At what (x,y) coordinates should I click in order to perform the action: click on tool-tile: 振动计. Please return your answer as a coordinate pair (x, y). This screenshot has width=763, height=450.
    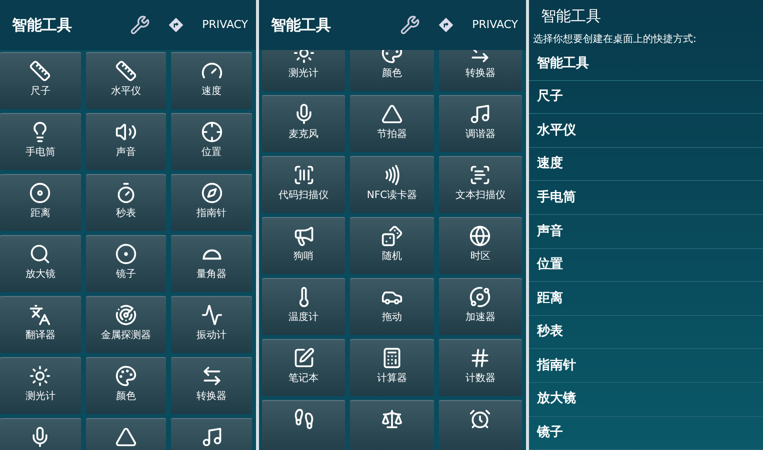
    Looking at the image, I should click on (211, 324).